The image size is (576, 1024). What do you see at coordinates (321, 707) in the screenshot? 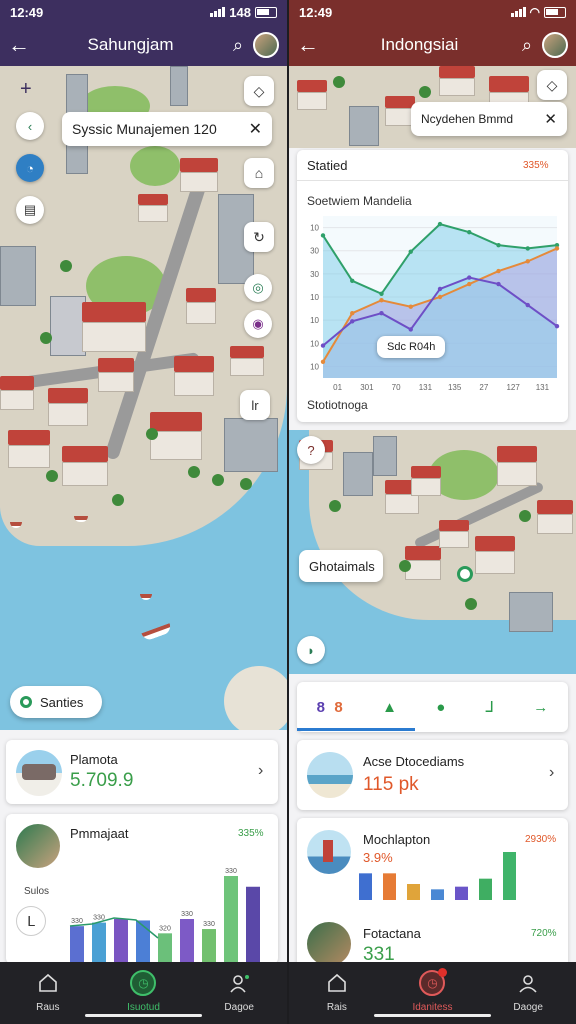
I see `tab-icon-1: 8` at bounding box center [321, 707].